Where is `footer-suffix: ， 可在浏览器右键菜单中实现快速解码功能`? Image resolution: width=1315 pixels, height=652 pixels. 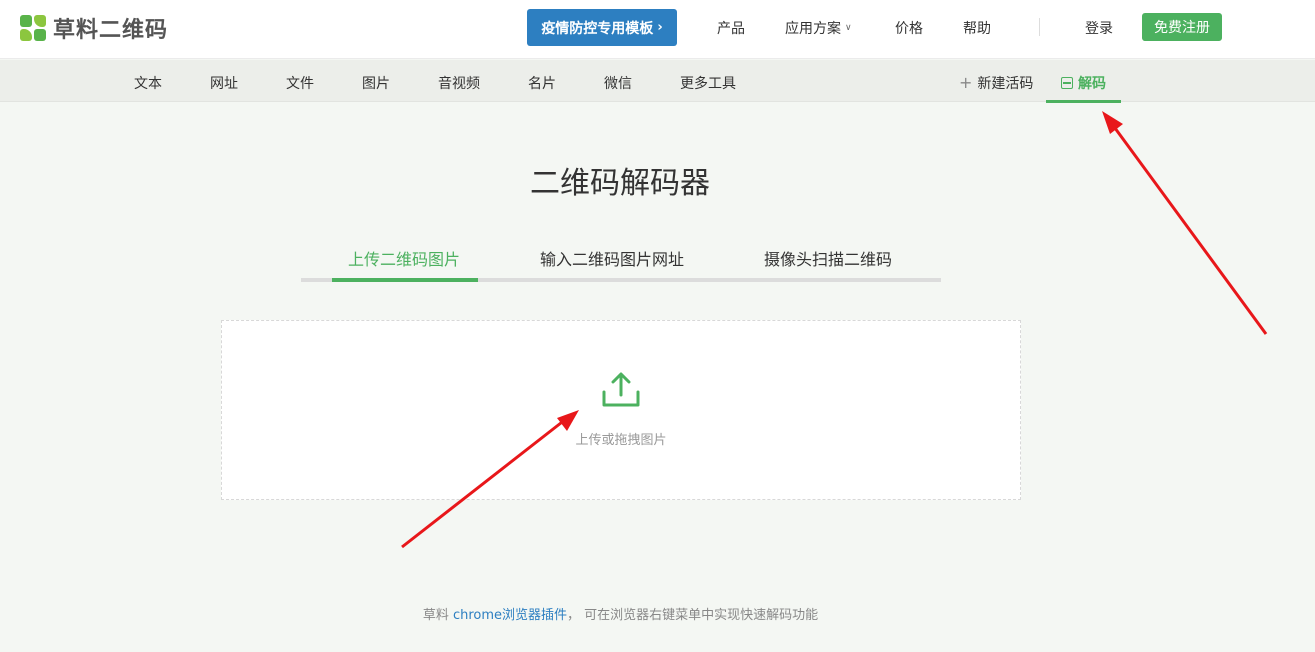
footer-suffix: ， 可在浏览器右键菜单中实现快速解码功能 is located at coordinates (693, 615).